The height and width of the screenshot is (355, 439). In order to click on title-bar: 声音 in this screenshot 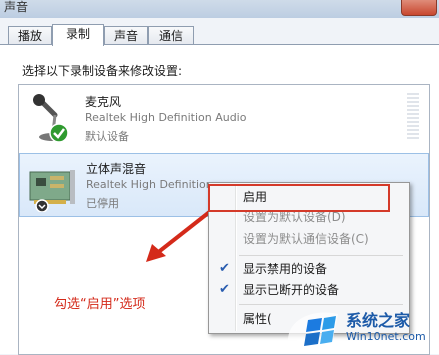, I will do `click(219, 9)`.